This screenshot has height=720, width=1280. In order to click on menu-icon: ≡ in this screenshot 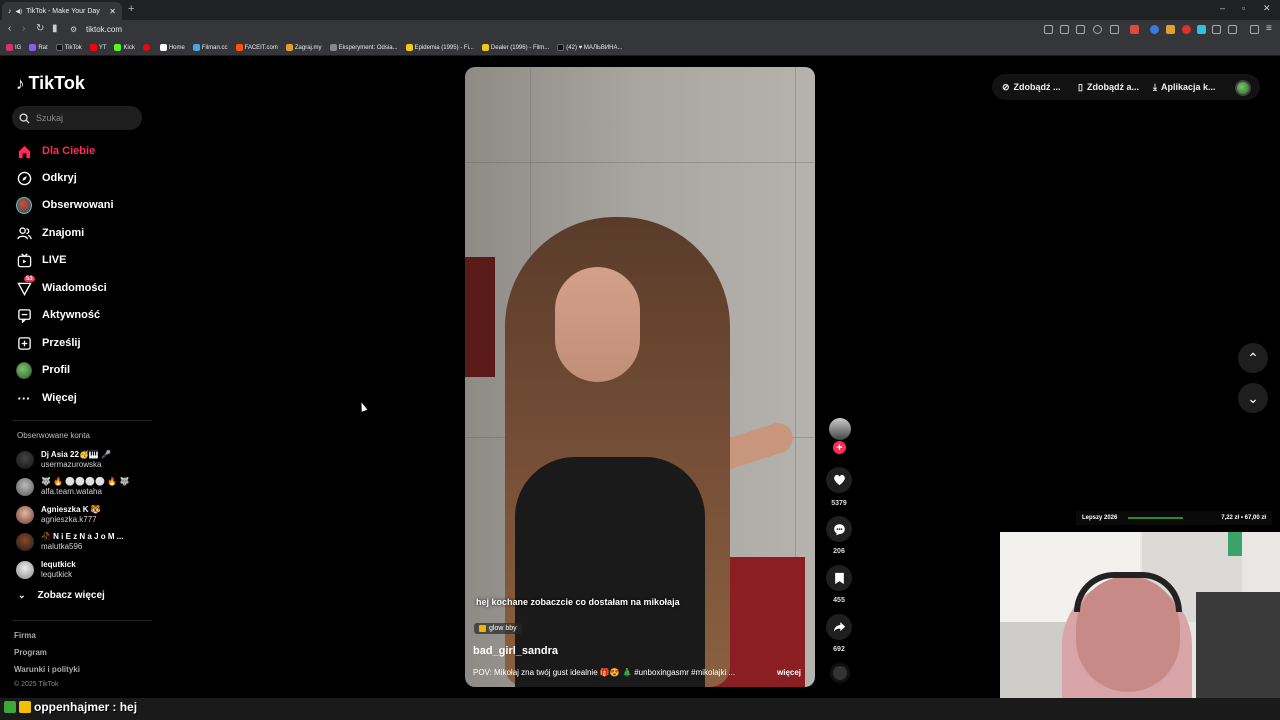, I will do `click(1269, 28)`.